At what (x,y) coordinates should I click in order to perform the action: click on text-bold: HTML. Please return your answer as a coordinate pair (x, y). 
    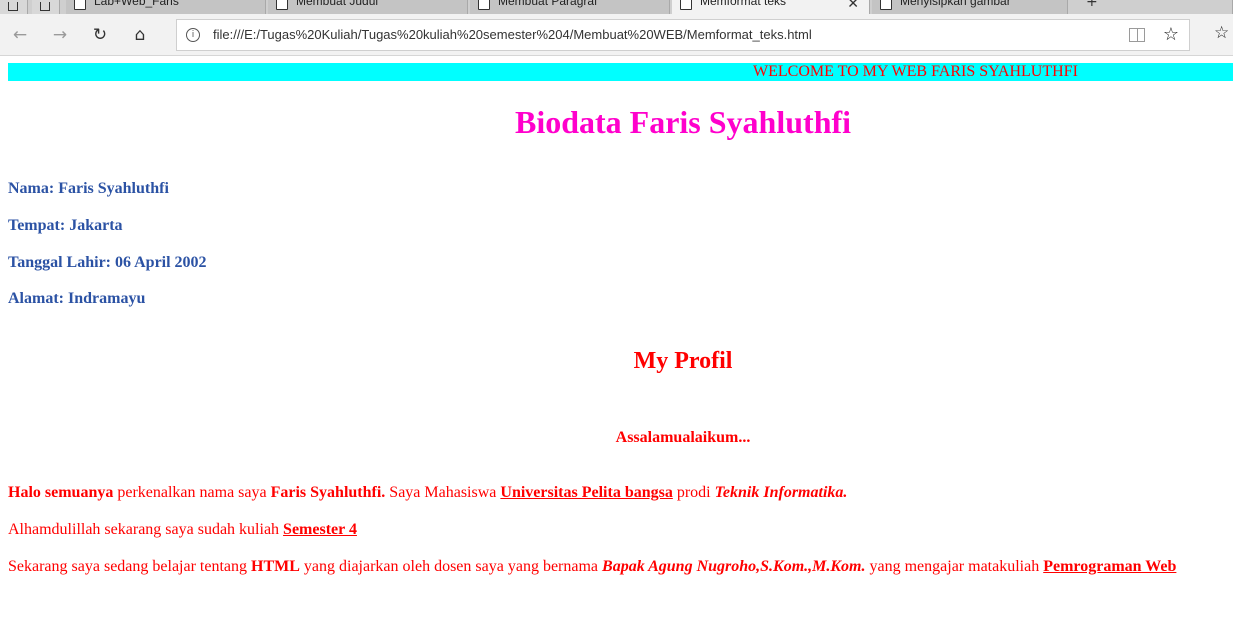
    Looking at the image, I should click on (275, 566).